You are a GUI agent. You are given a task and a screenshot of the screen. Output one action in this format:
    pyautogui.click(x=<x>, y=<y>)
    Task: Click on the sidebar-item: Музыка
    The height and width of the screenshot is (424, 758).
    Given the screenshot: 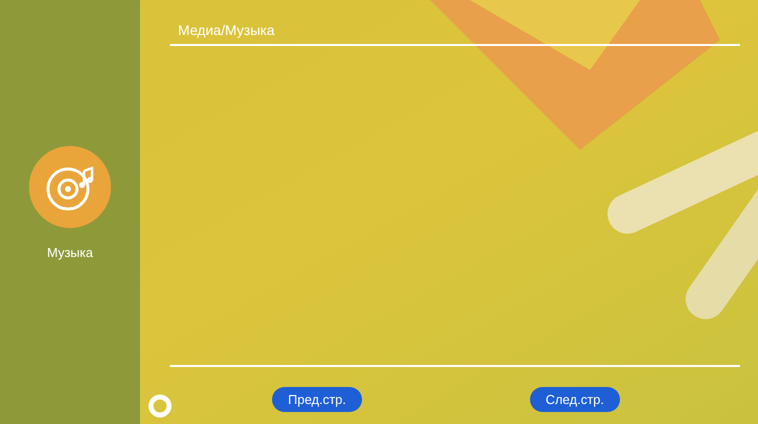 What is the action you would take?
    pyautogui.click(x=70, y=203)
    